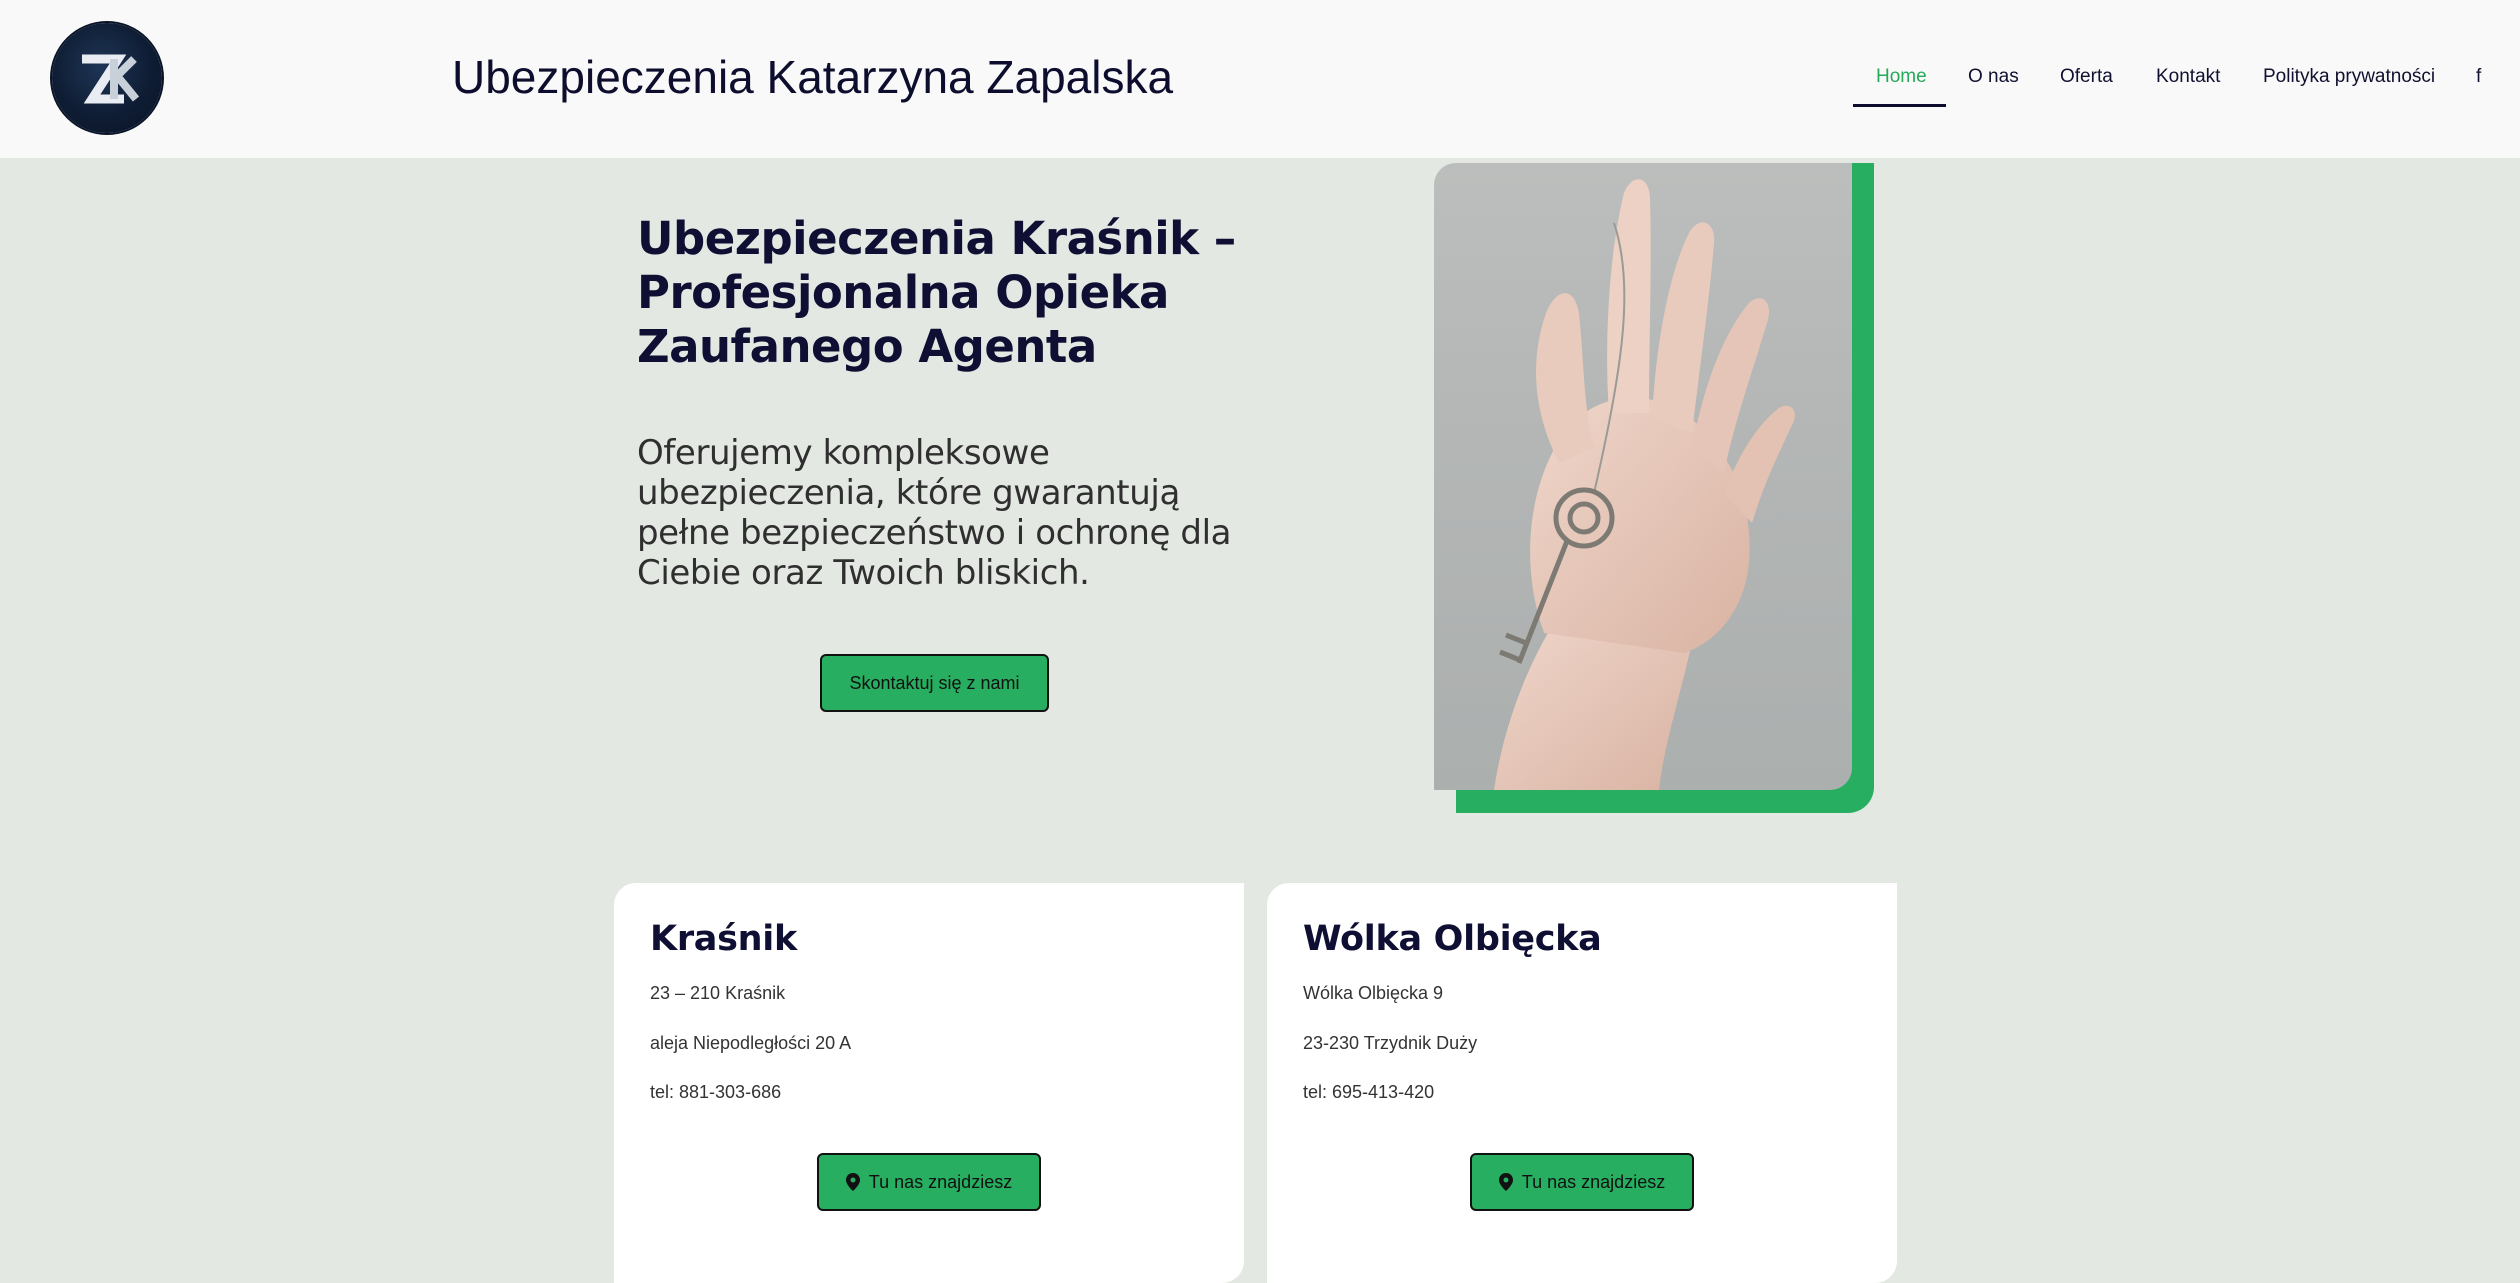 This screenshot has height=1283, width=2520. I want to click on nav-active-underline, so click(1899, 105).